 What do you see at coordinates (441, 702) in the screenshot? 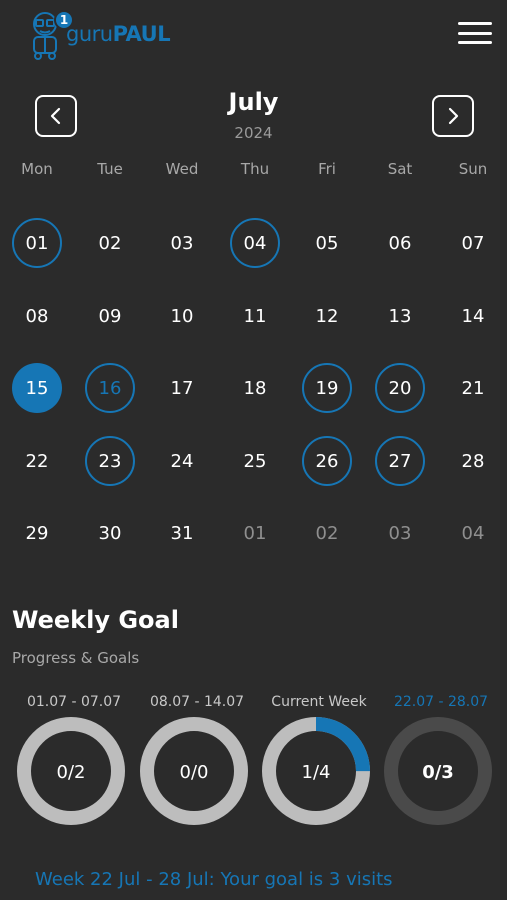
I see `week-range-label: 22.07 - 28.07` at bounding box center [441, 702].